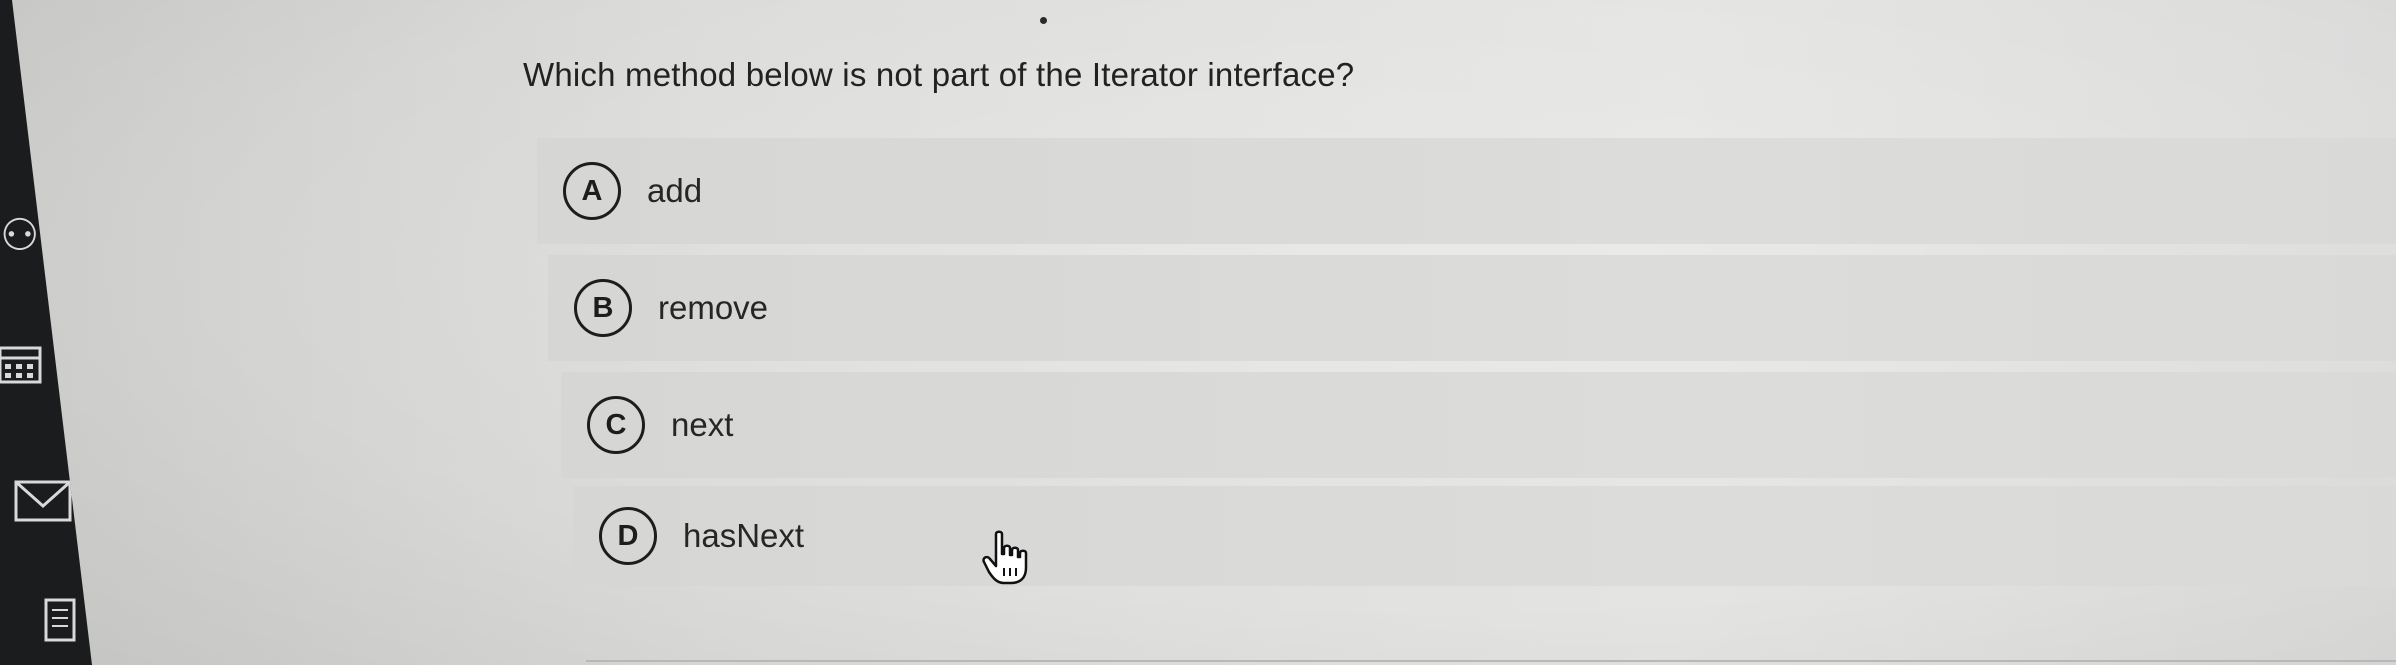 This screenshot has width=2396, height=665. I want to click on answer-option-c: C next, so click(1478, 425).